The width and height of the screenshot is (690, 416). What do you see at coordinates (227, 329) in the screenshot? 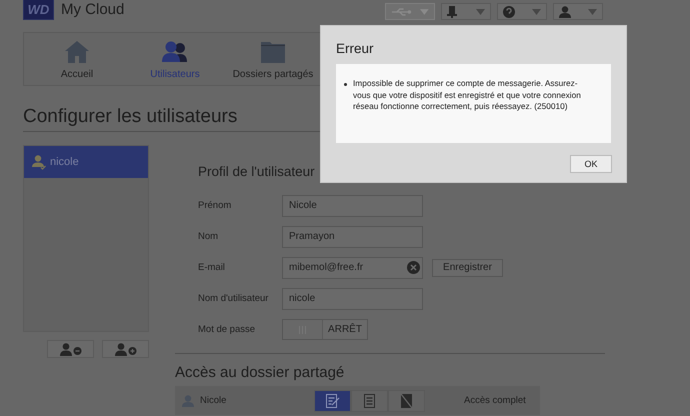
I see `field-label: Mot de passe` at bounding box center [227, 329].